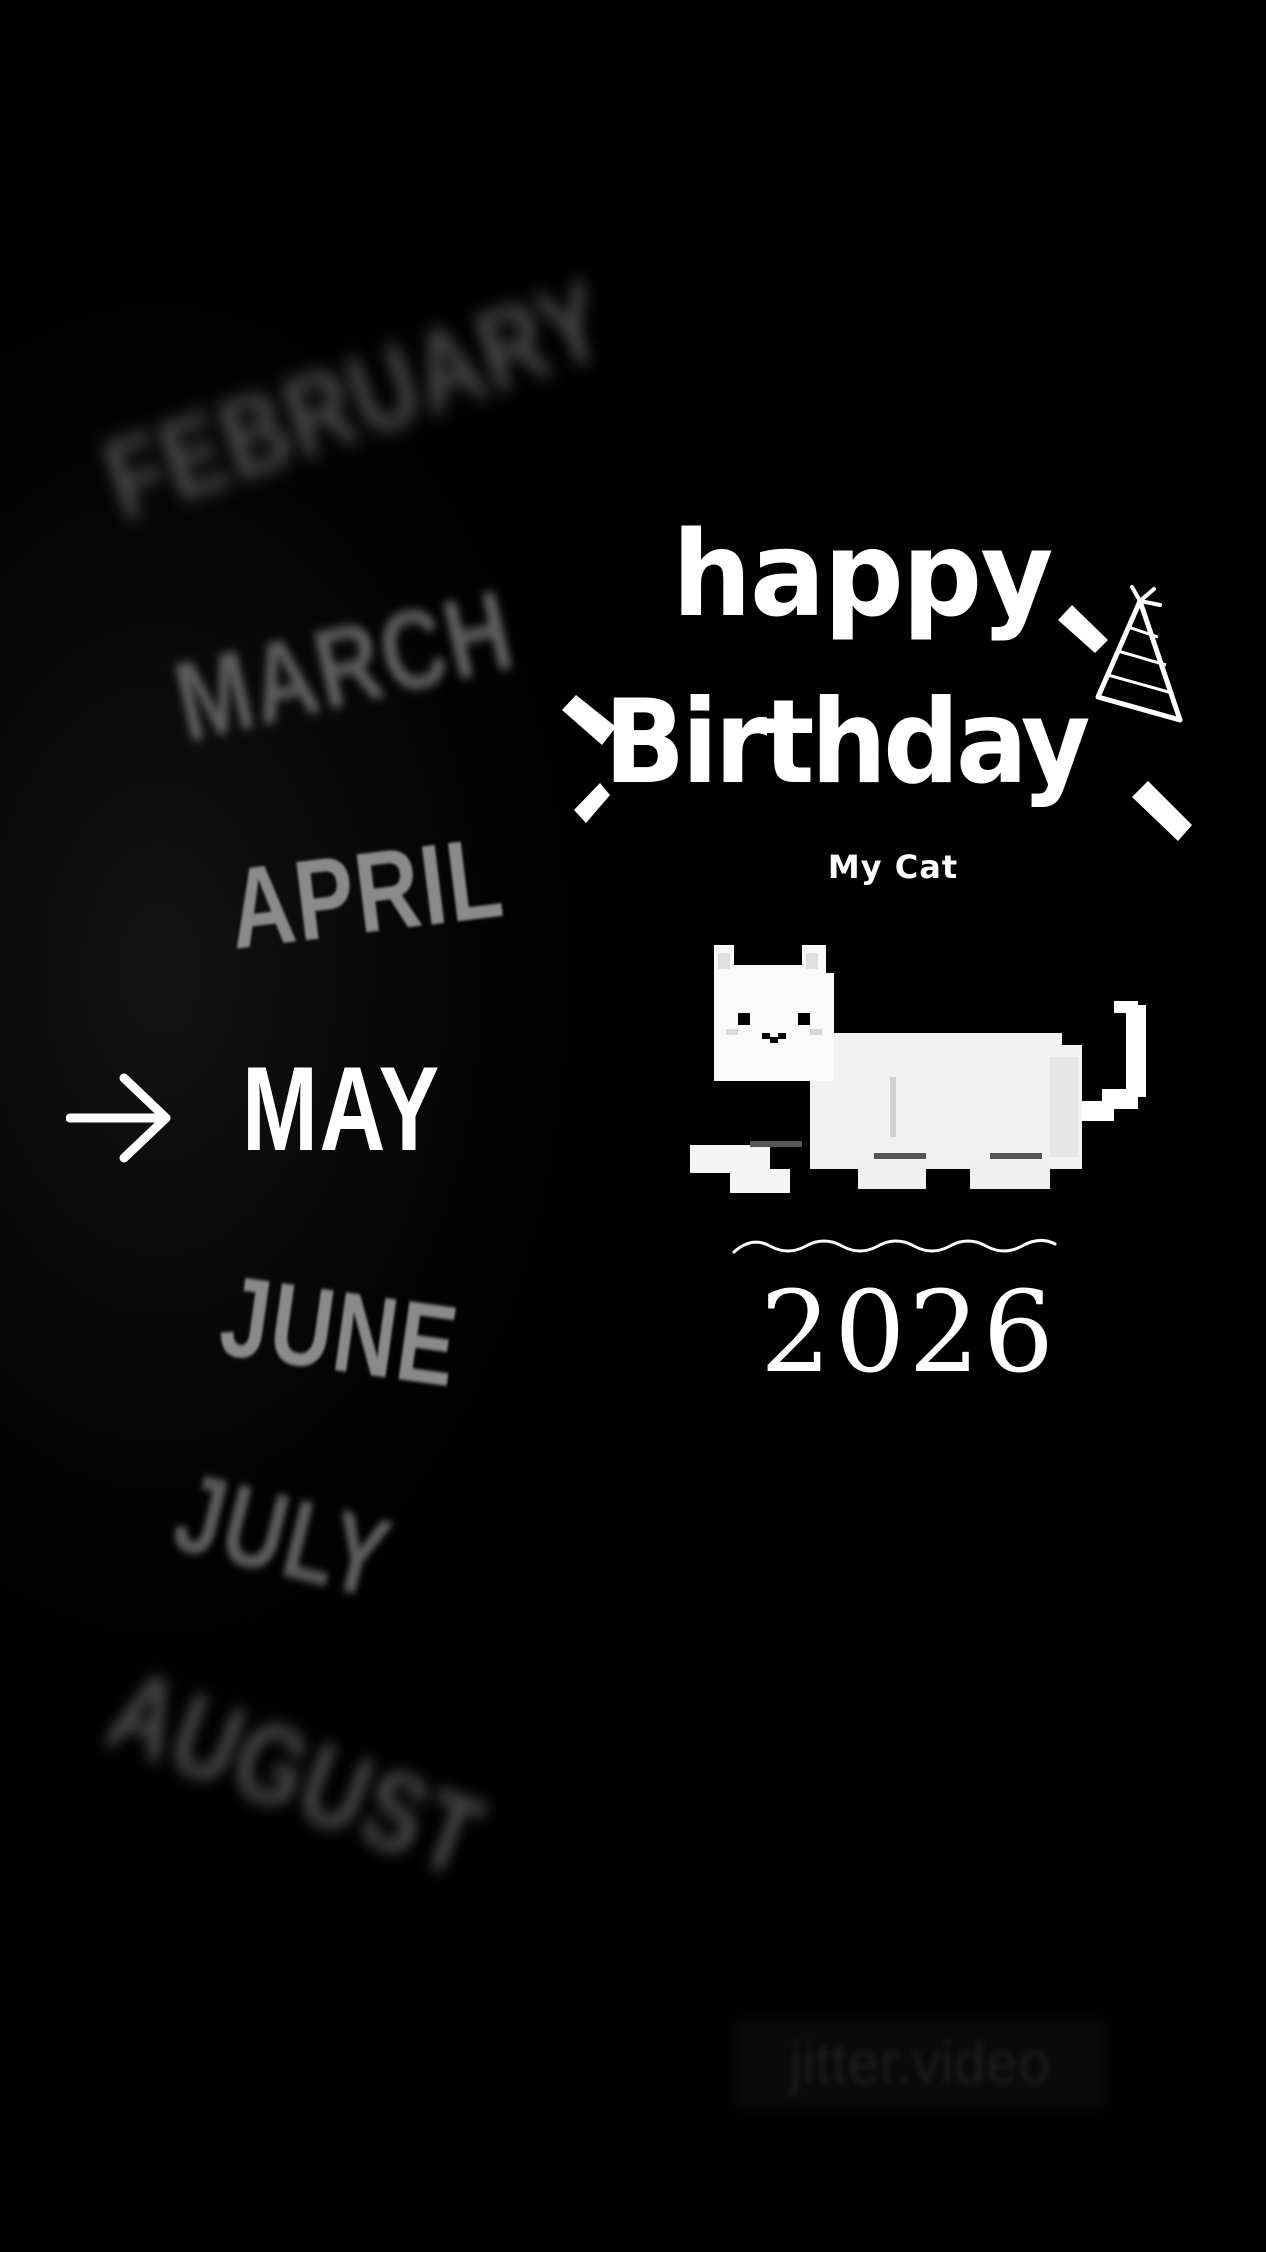  I want to click on year-label: 2026, so click(909, 1333).